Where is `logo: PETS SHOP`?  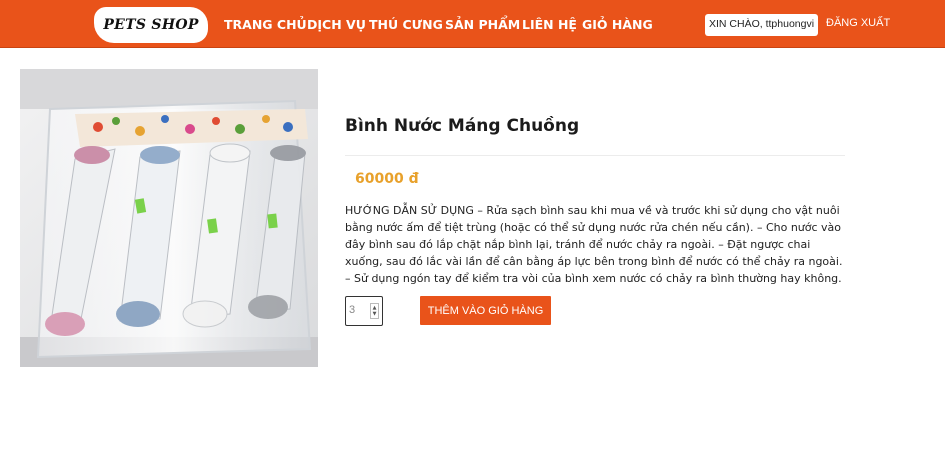
logo: PETS SHOP is located at coordinates (151, 25).